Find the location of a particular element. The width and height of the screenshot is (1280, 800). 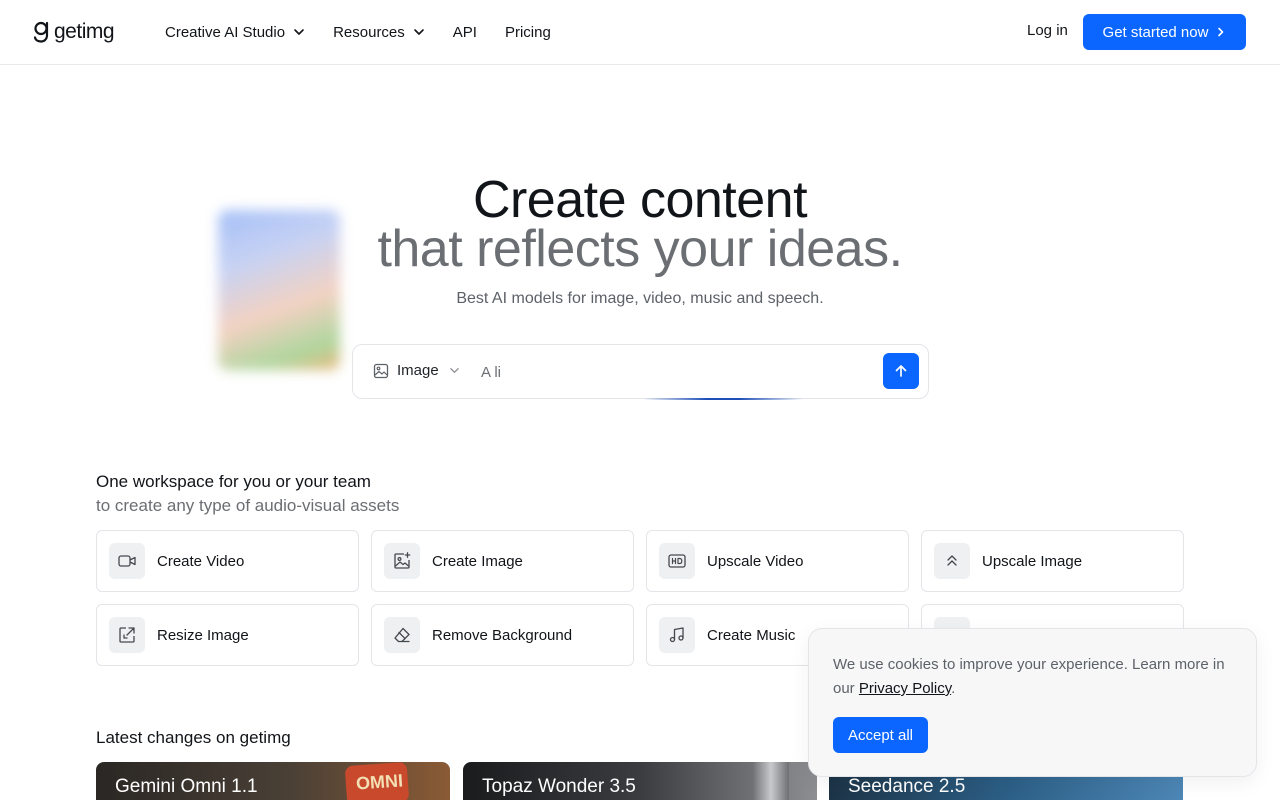

eraser-icon is located at coordinates (402, 635).